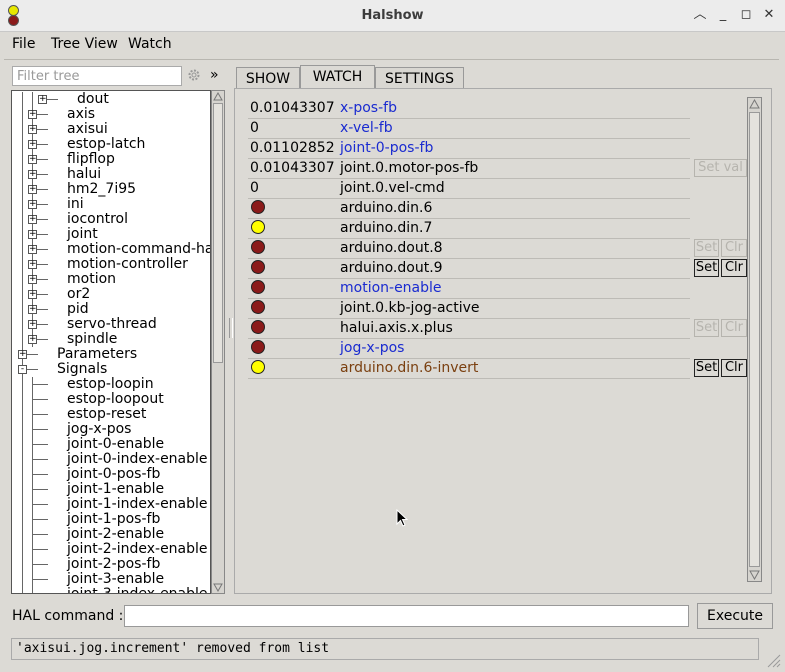 This screenshot has height=672, width=785. What do you see at coordinates (391, 248) in the screenshot?
I see `watch-item-name: arduino.dout.8` at bounding box center [391, 248].